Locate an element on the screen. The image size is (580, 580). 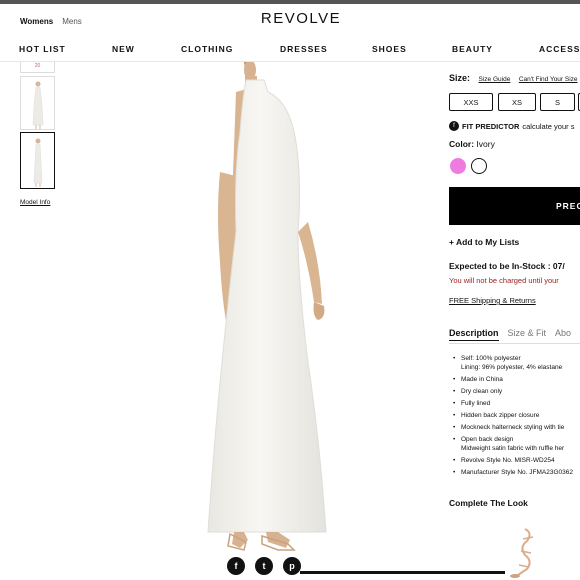
pinterest-icon: p is located at coordinates (292, 566).